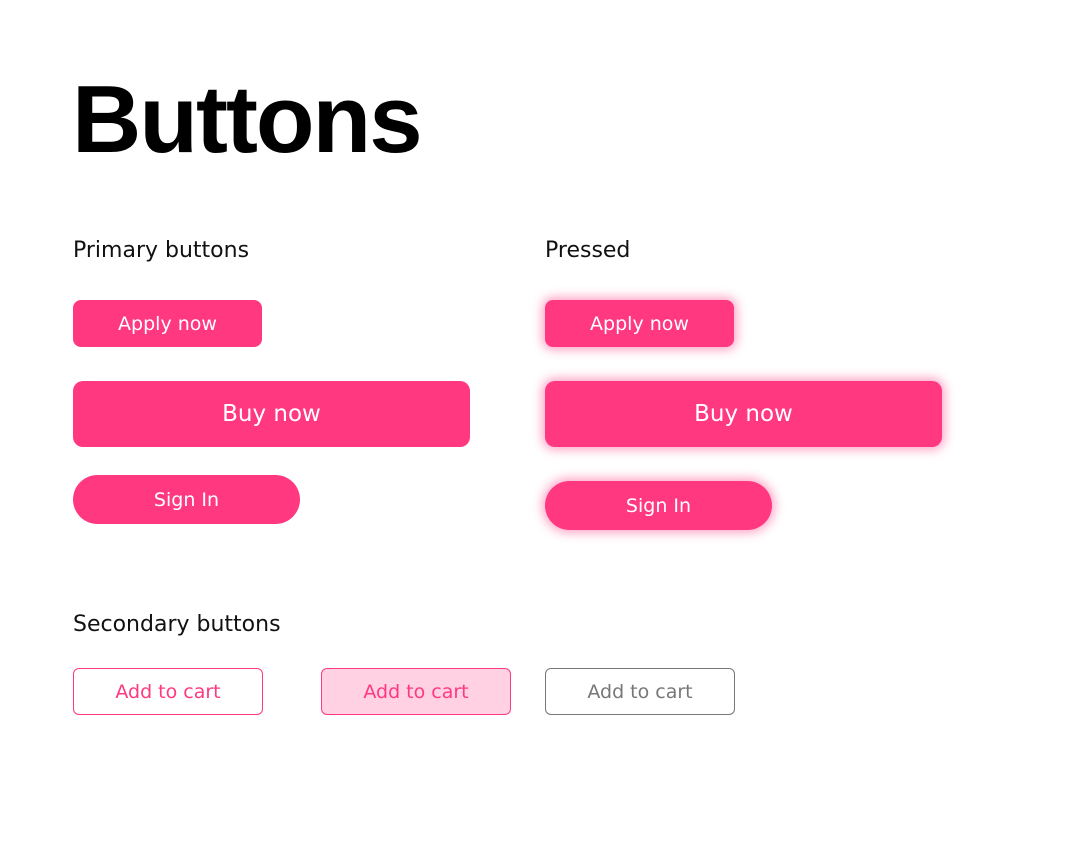  I want to click on apply-now-button-pressed: Apply now, so click(639, 323).